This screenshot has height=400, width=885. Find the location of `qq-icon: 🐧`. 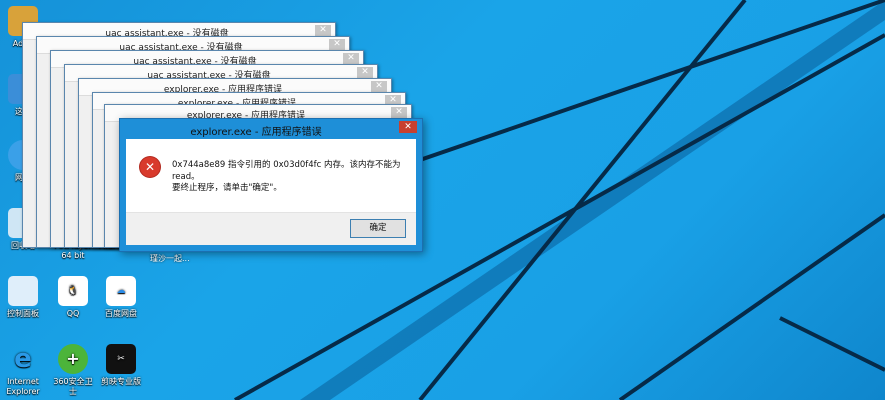

qq-icon: 🐧 is located at coordinates (73, 291).